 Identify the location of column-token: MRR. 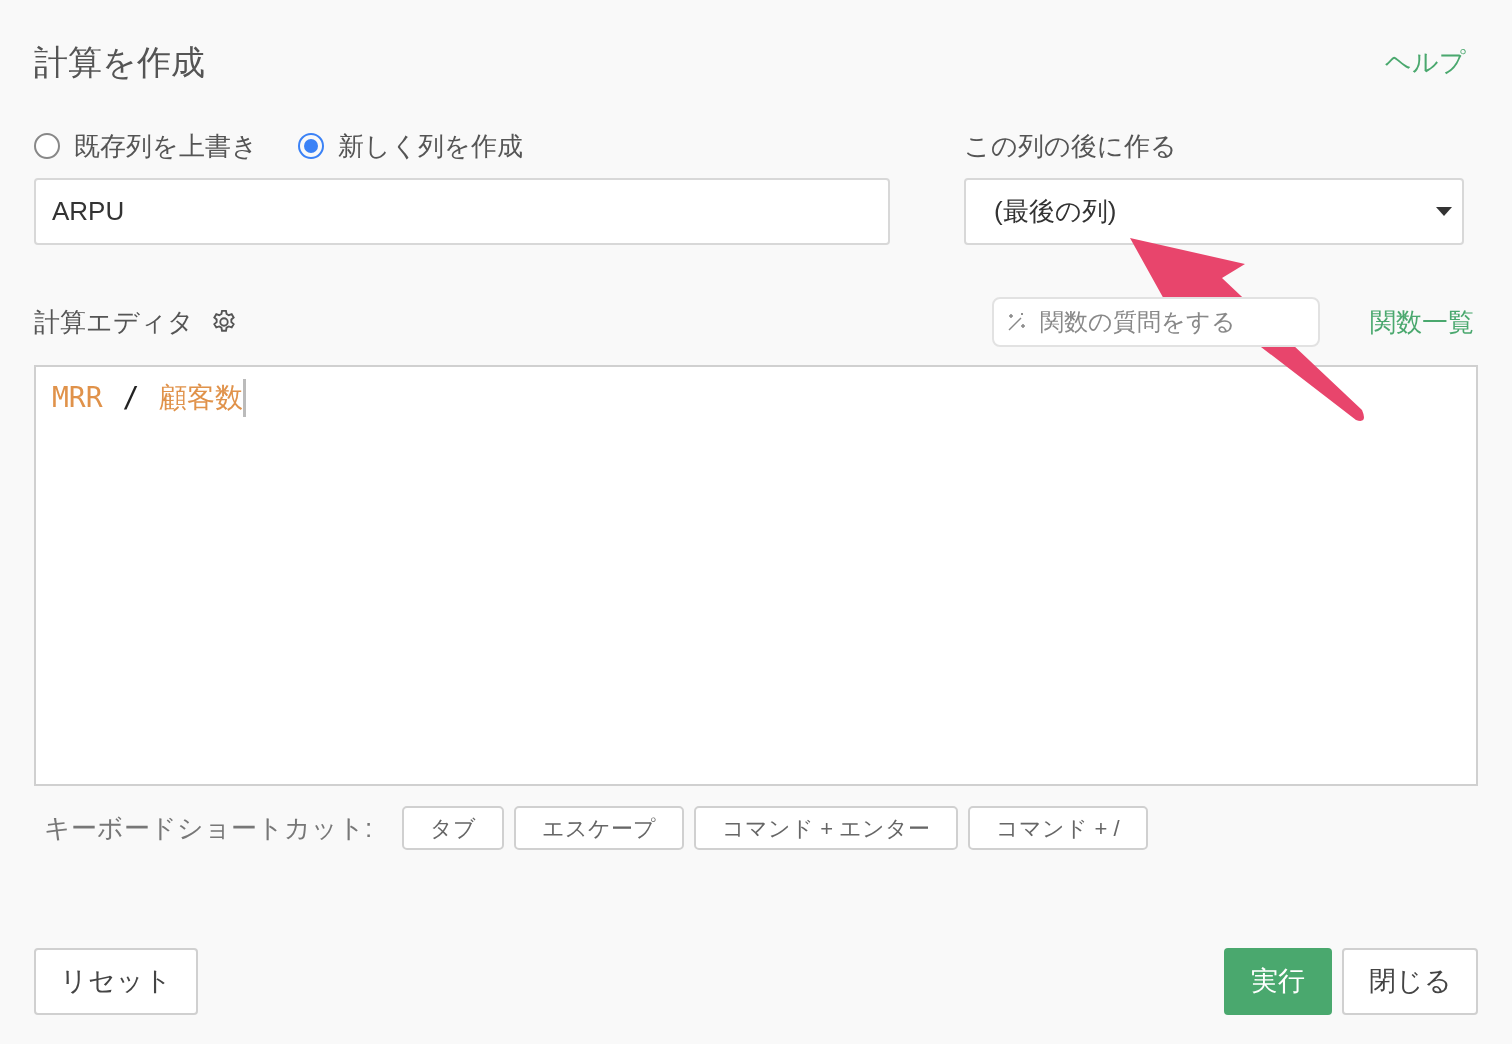
(77, 398).